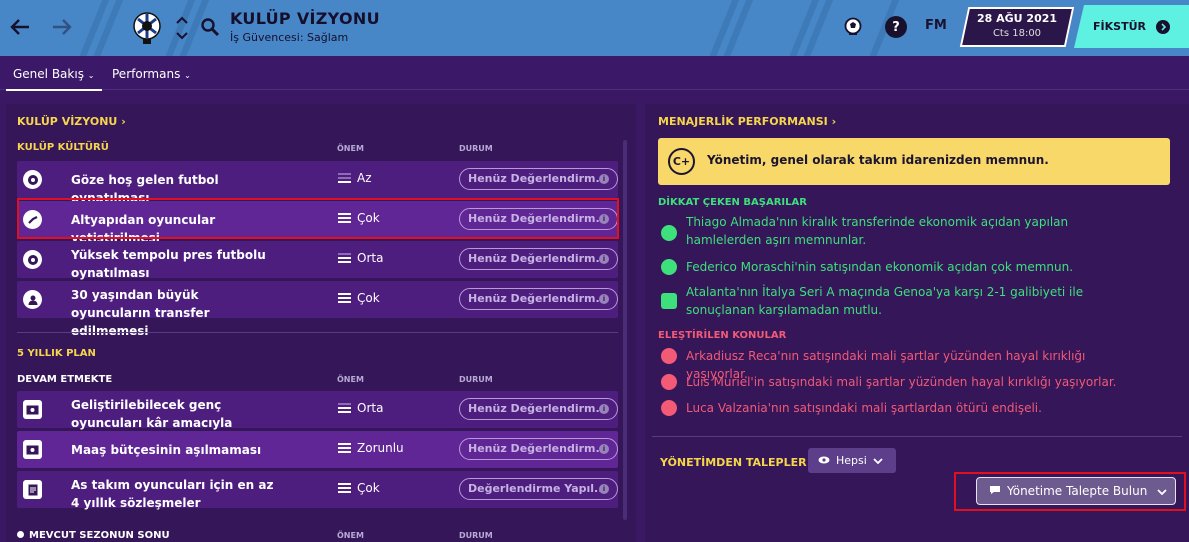  Describe the element at coordinates (364, 178) in the screenshot. I see `importance-value: Az` at that location.